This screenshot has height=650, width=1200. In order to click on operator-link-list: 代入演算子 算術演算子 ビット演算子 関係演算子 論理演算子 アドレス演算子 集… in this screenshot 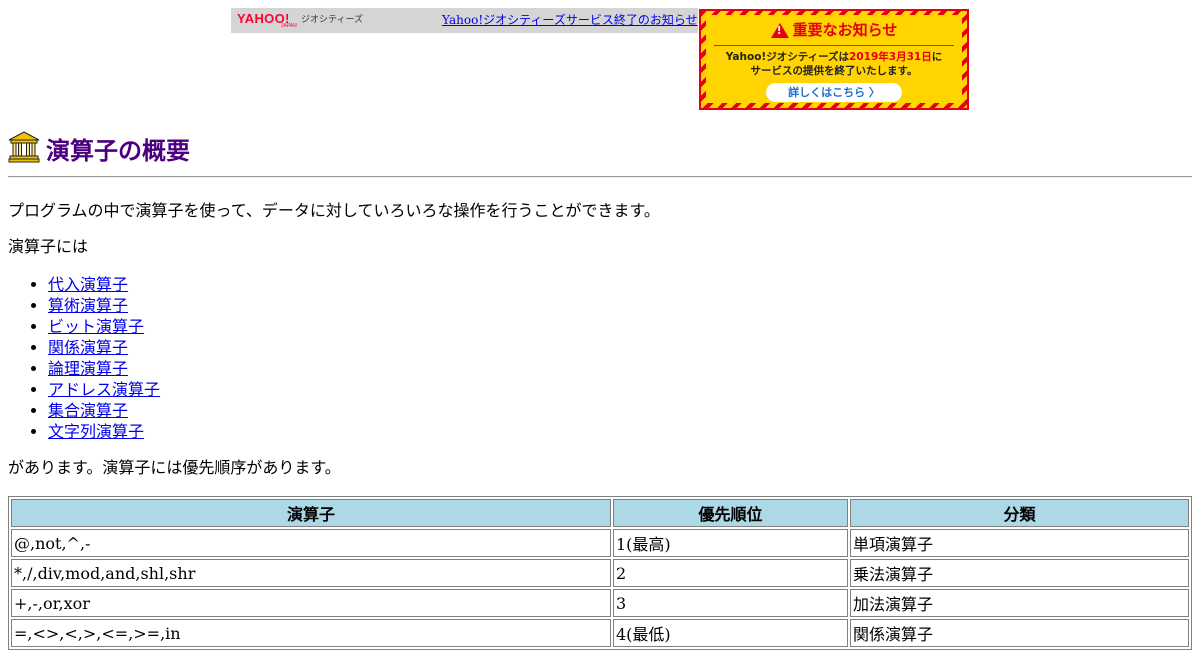, I will do `click(84, 358)`.